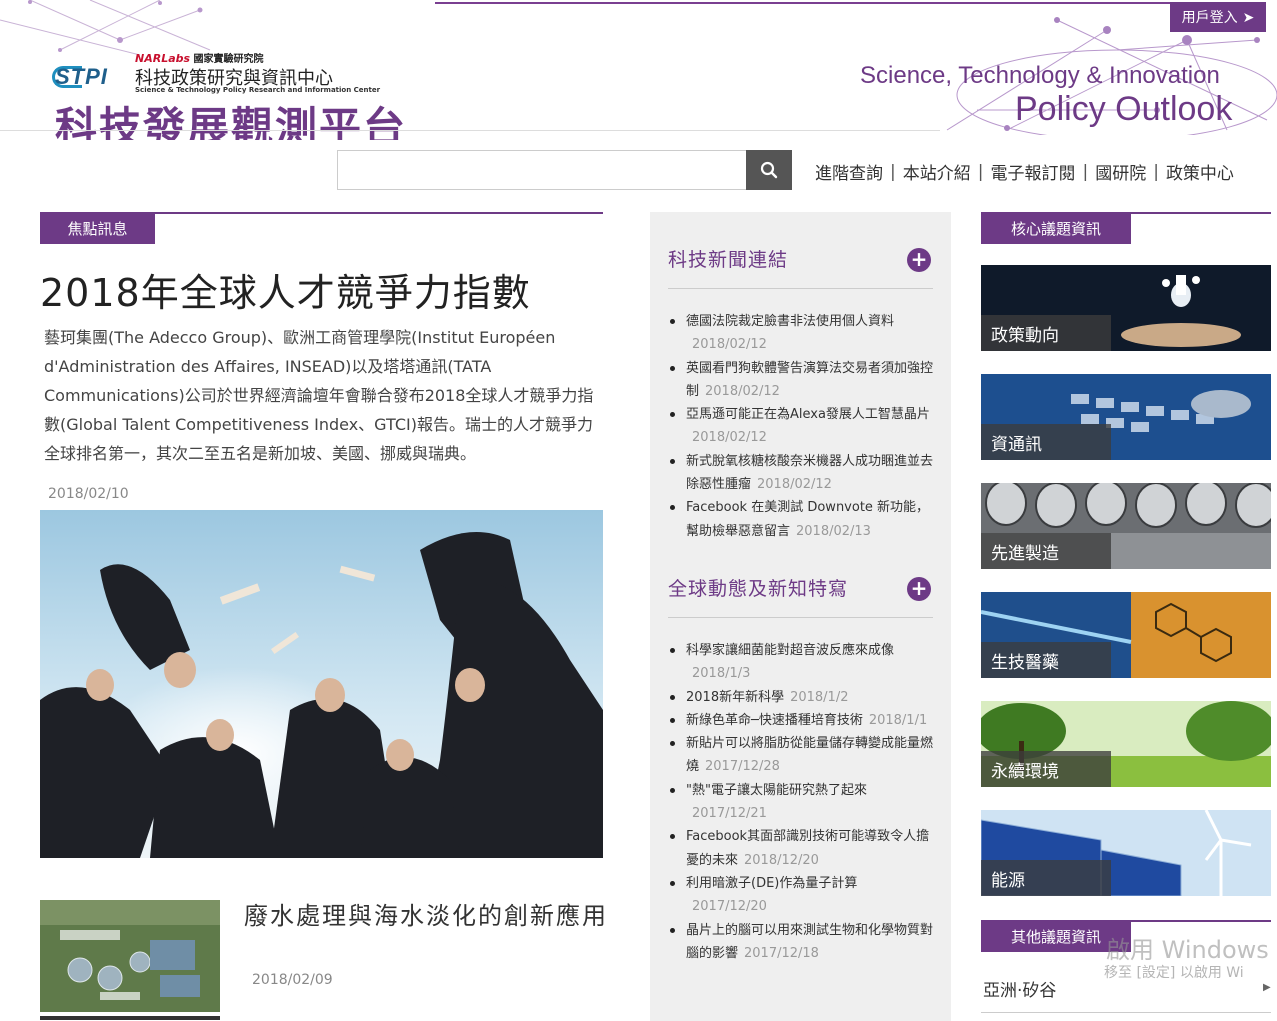  Describe the element at coordinates (919, 260) in the screenshot. I see `tech-news-more-icon: +` at that location.